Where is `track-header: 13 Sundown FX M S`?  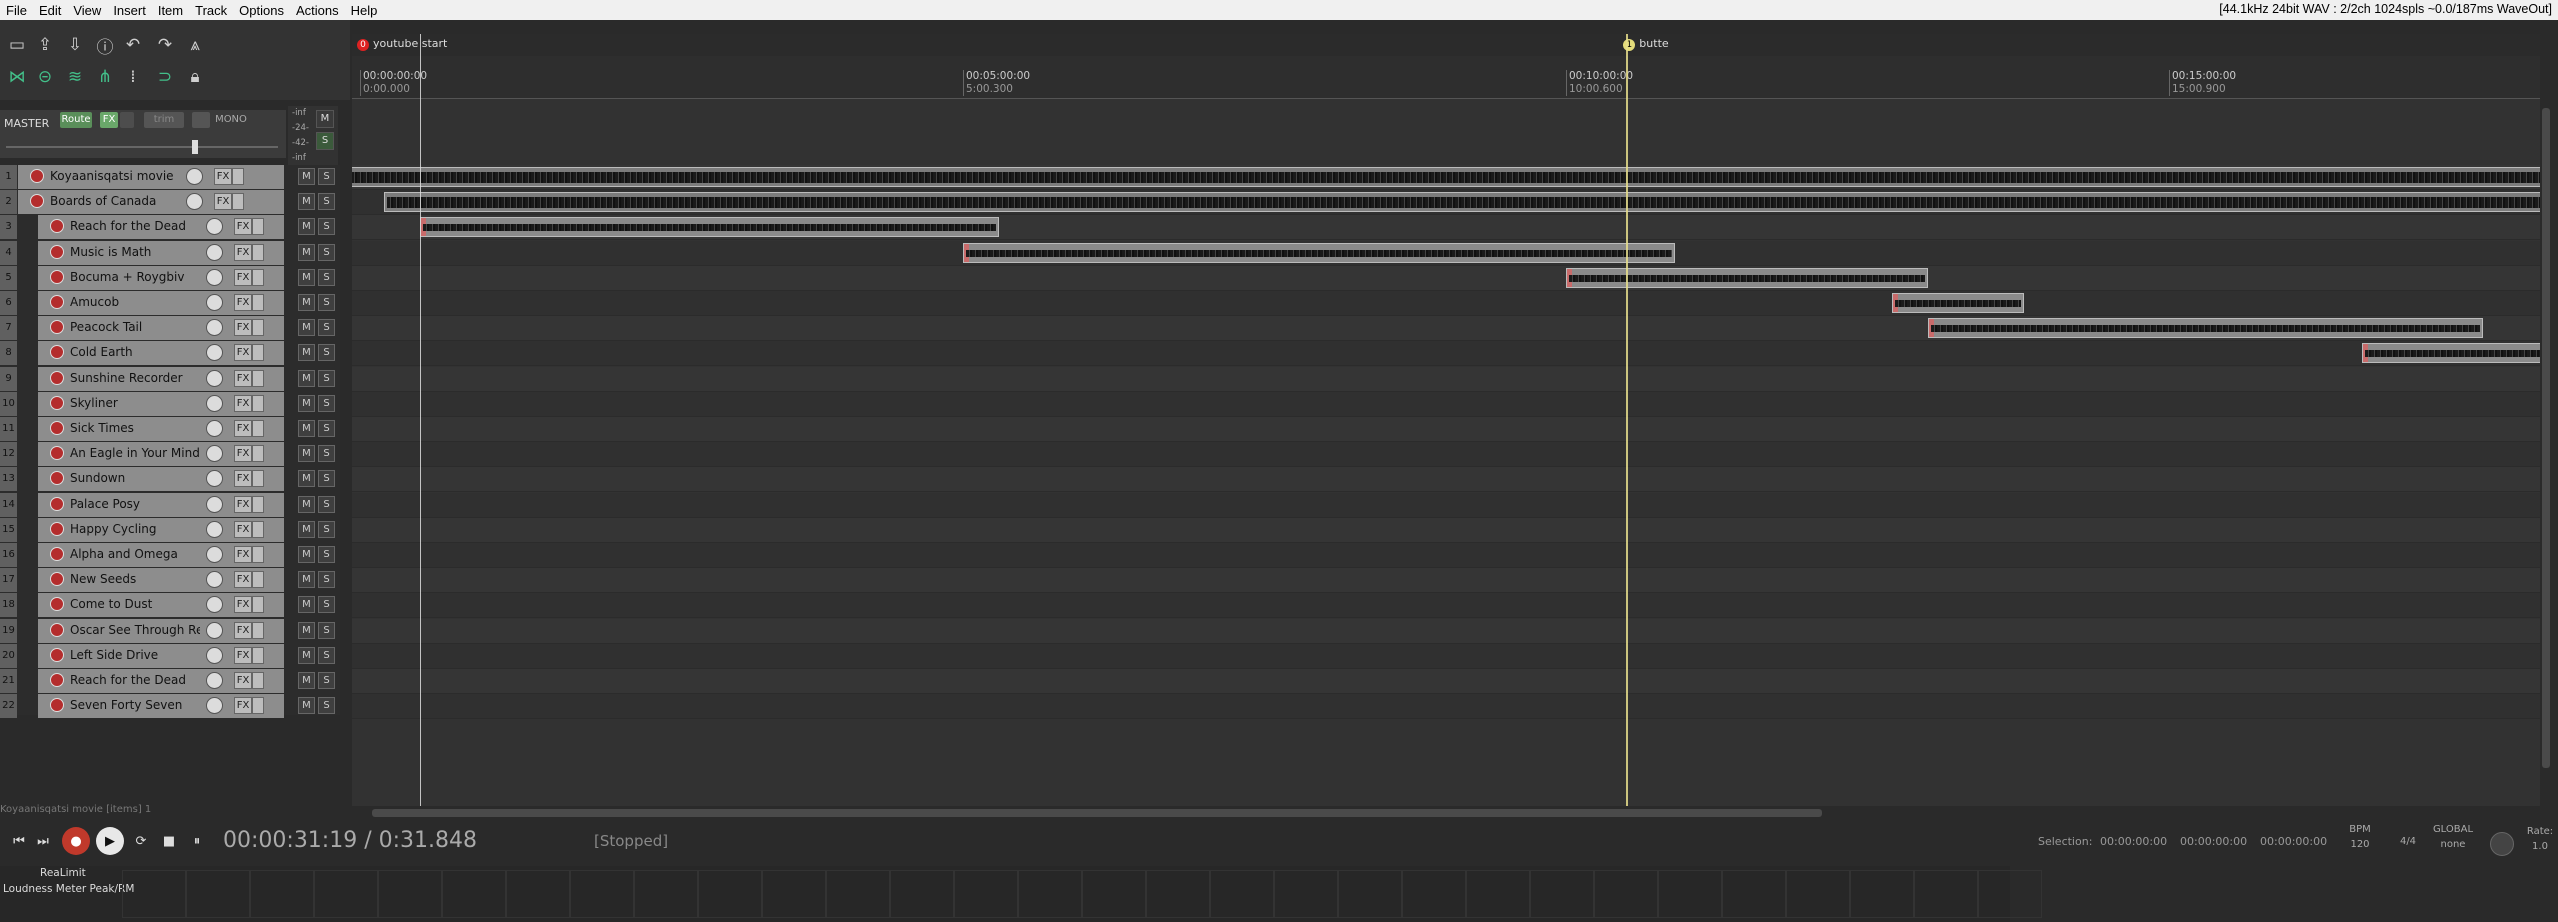 track-header: 13 Sundown FX M S is located at coordinates (170, 479).